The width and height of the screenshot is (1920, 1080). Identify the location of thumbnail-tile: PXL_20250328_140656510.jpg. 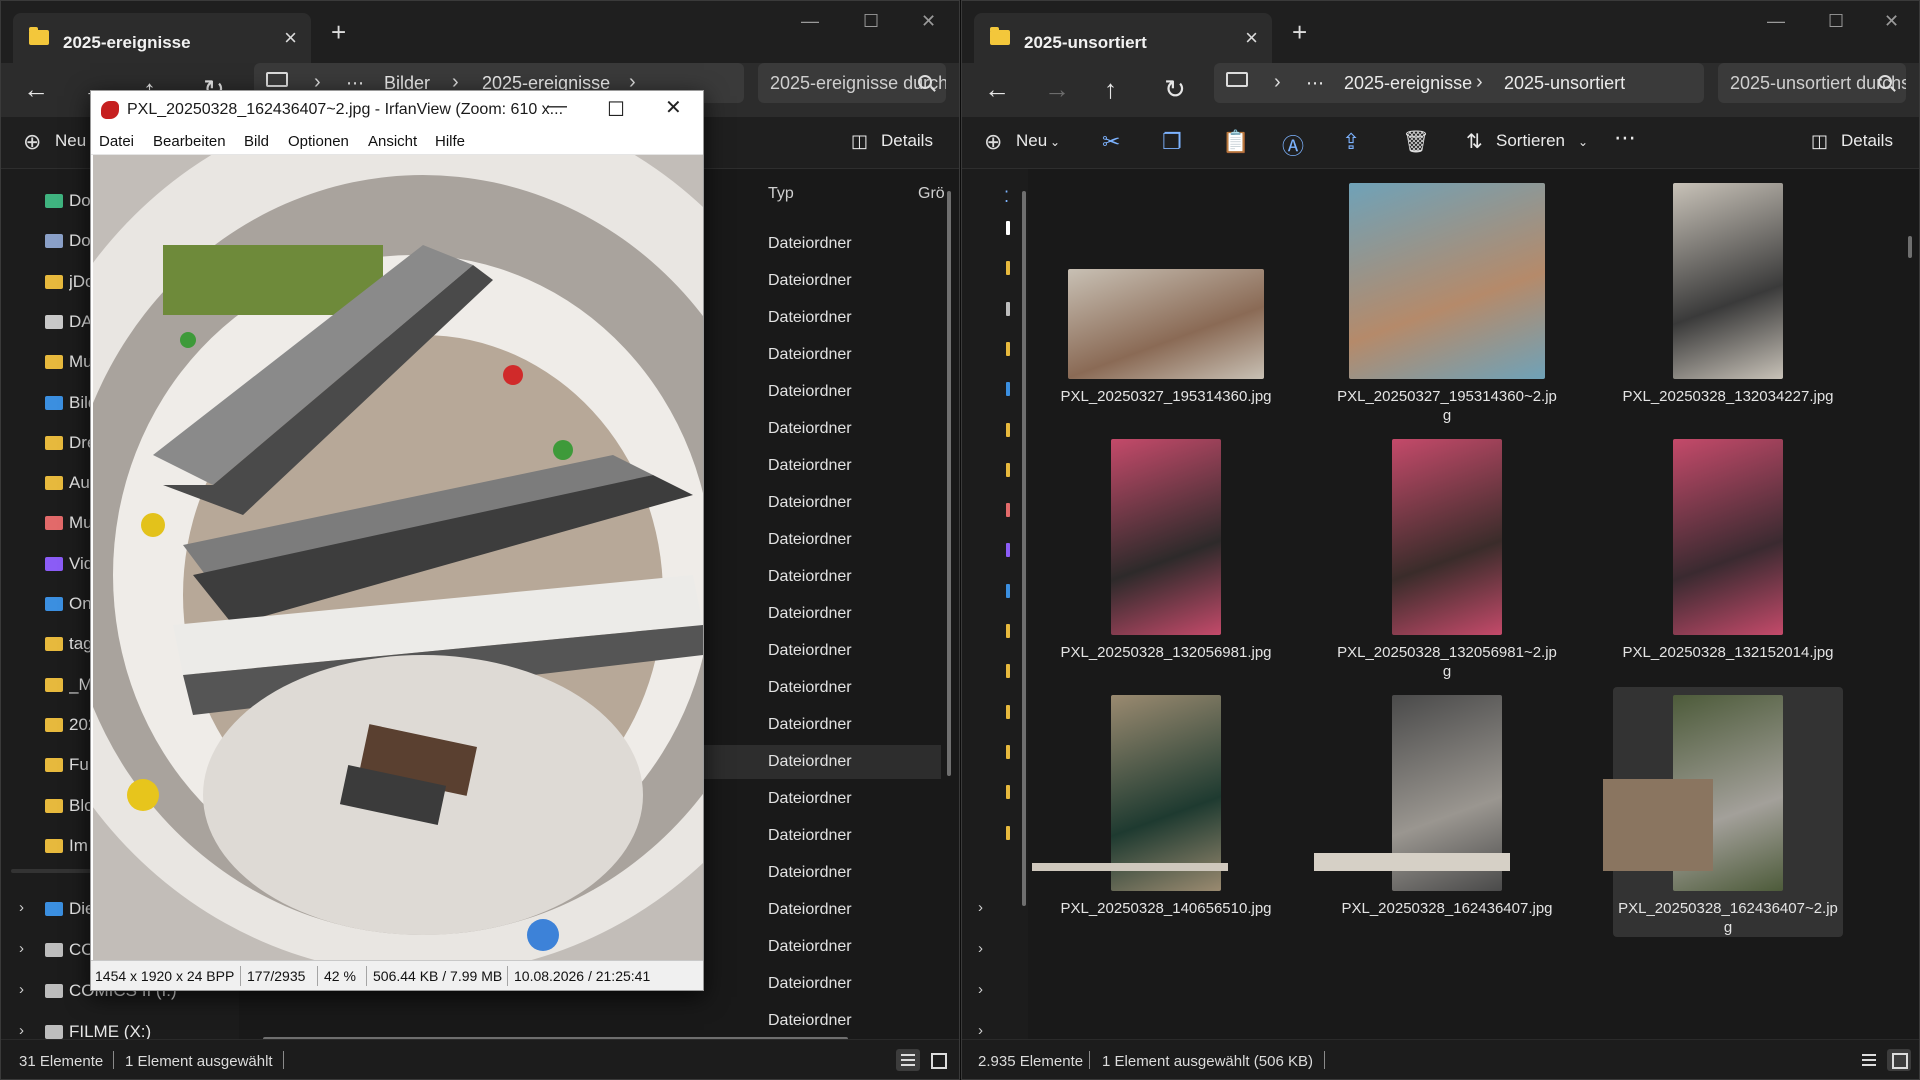
(1166, 812).